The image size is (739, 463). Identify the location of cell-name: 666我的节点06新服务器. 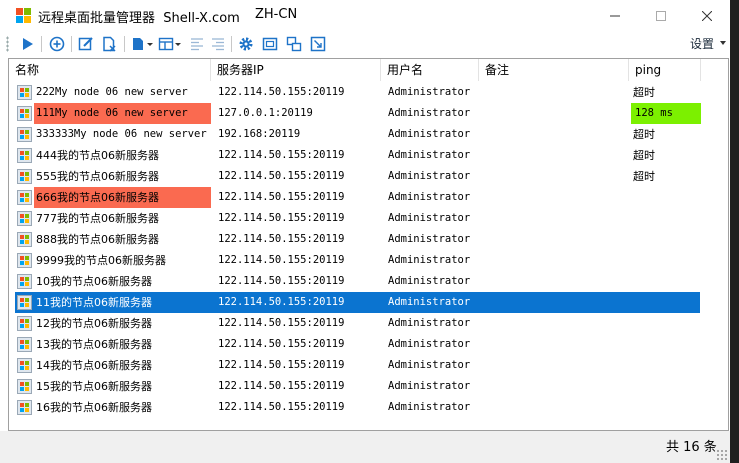
(122, 197).